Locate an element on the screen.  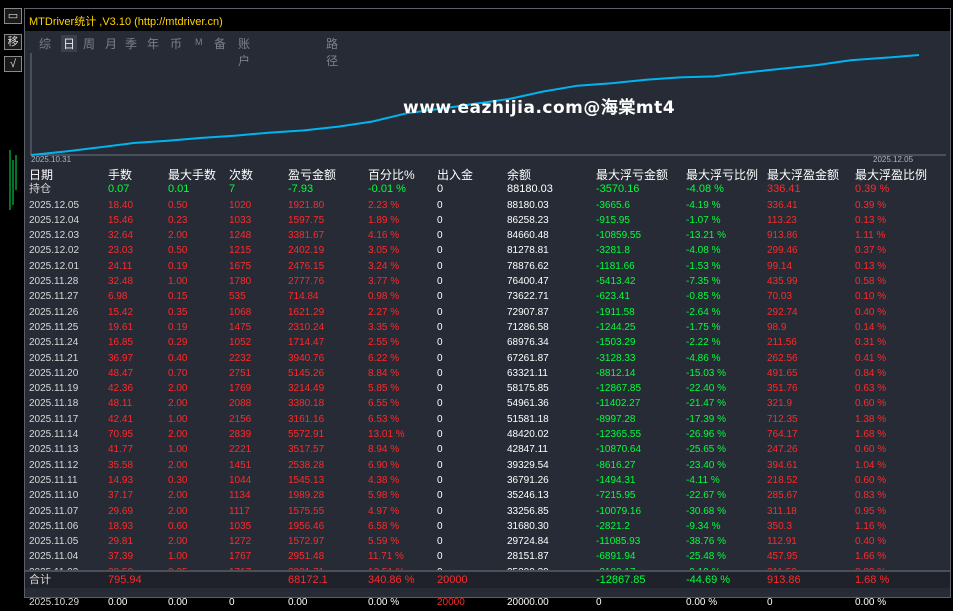
table-cell: -8997.28 is located at coordinates (616, 419).